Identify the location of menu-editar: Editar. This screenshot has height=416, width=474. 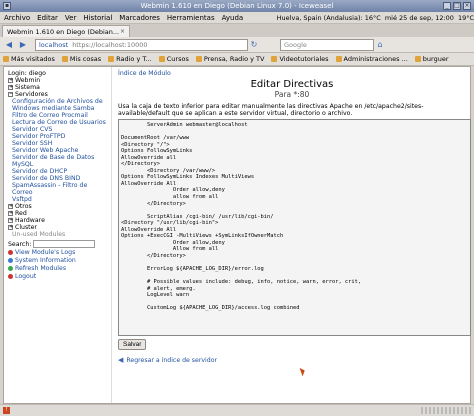
(47, 18).